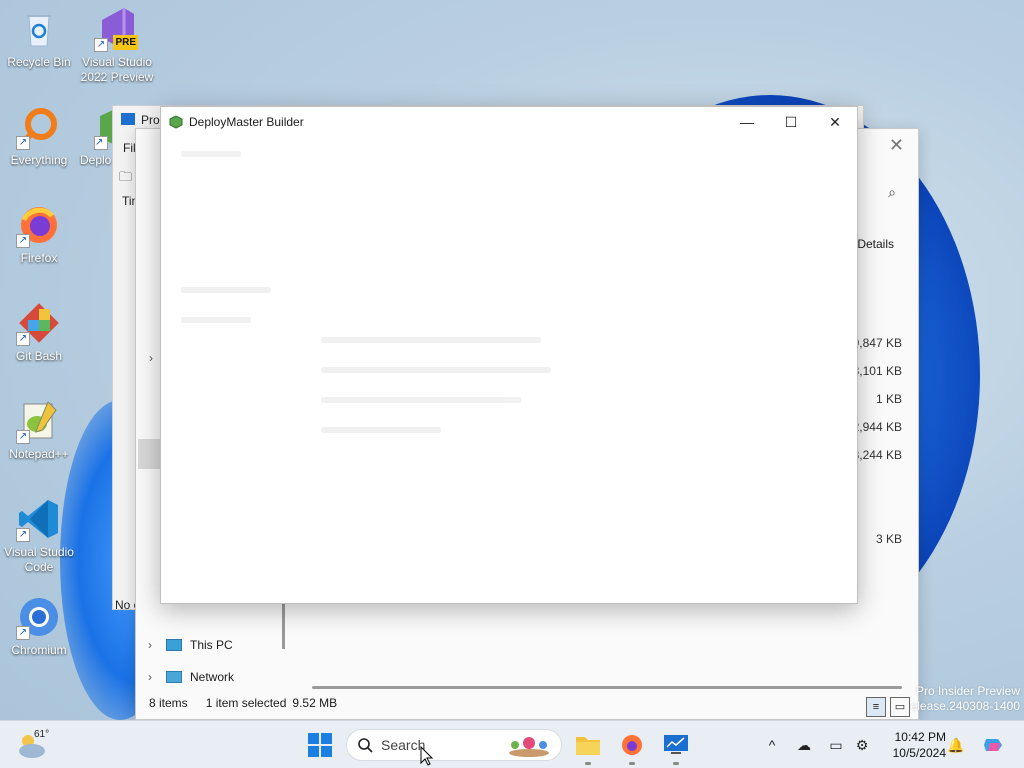  I want to click on git-bash-icon: ↗, so click(39, 323).